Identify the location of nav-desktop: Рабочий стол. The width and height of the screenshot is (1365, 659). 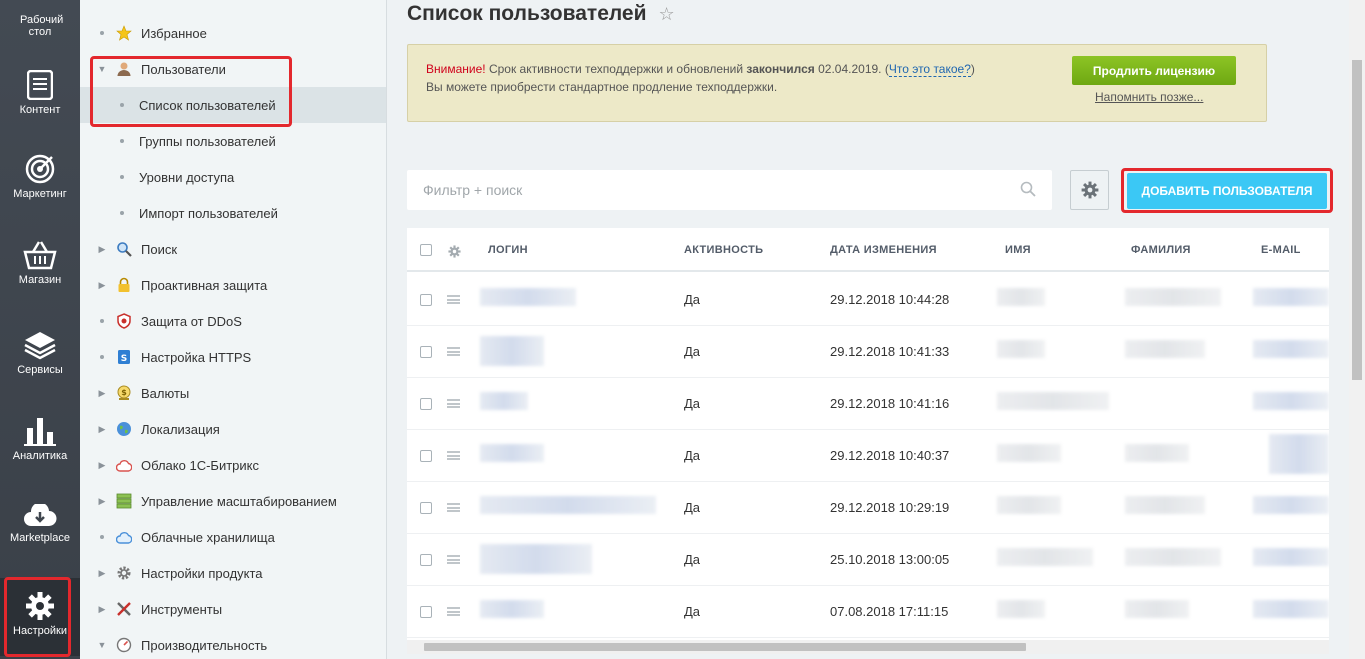
(40, 26).